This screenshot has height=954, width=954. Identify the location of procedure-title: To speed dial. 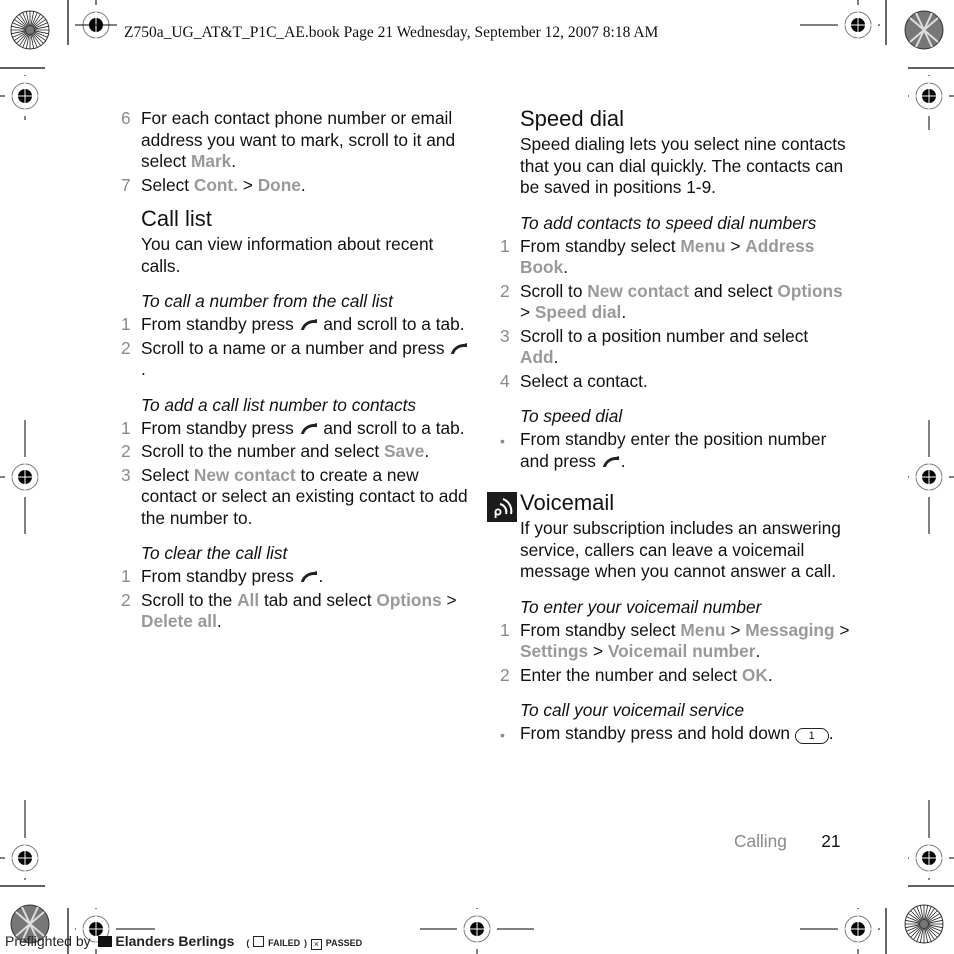
(571, 416).